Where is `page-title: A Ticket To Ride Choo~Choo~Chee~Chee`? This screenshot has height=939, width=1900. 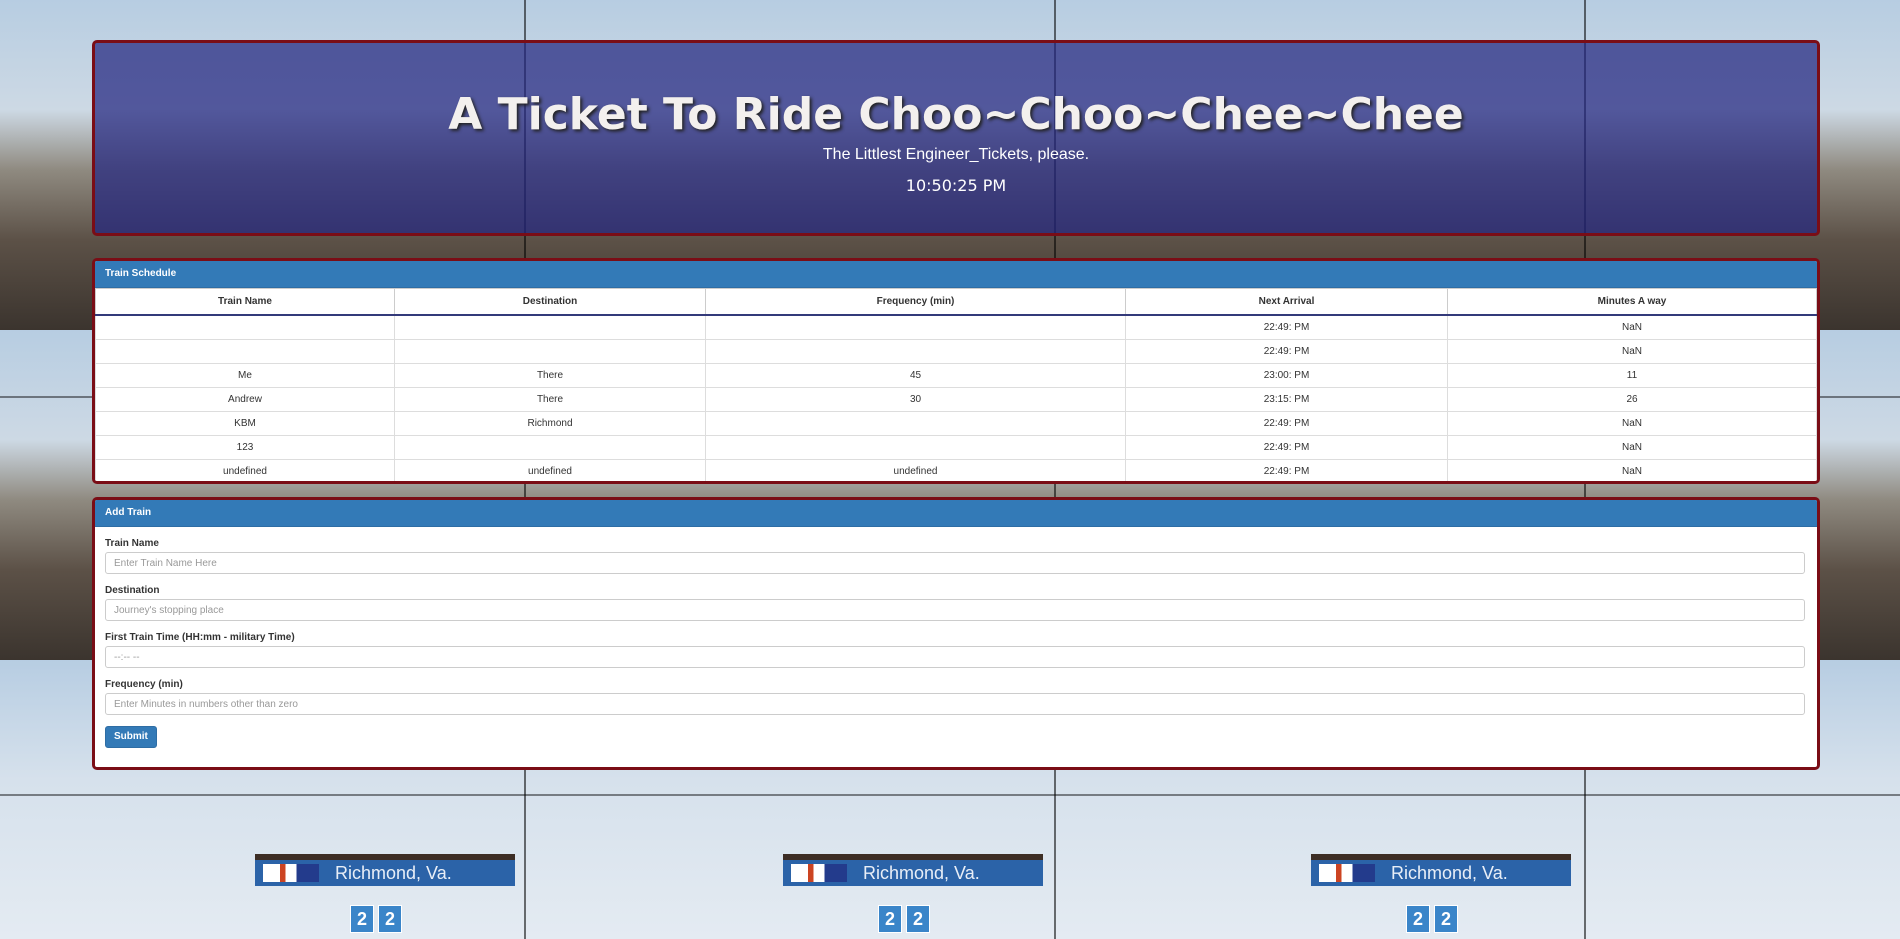
page-title: A Ticket To Ride Choo~Choo~Chee~Chee is located at coordinates (956, 114).